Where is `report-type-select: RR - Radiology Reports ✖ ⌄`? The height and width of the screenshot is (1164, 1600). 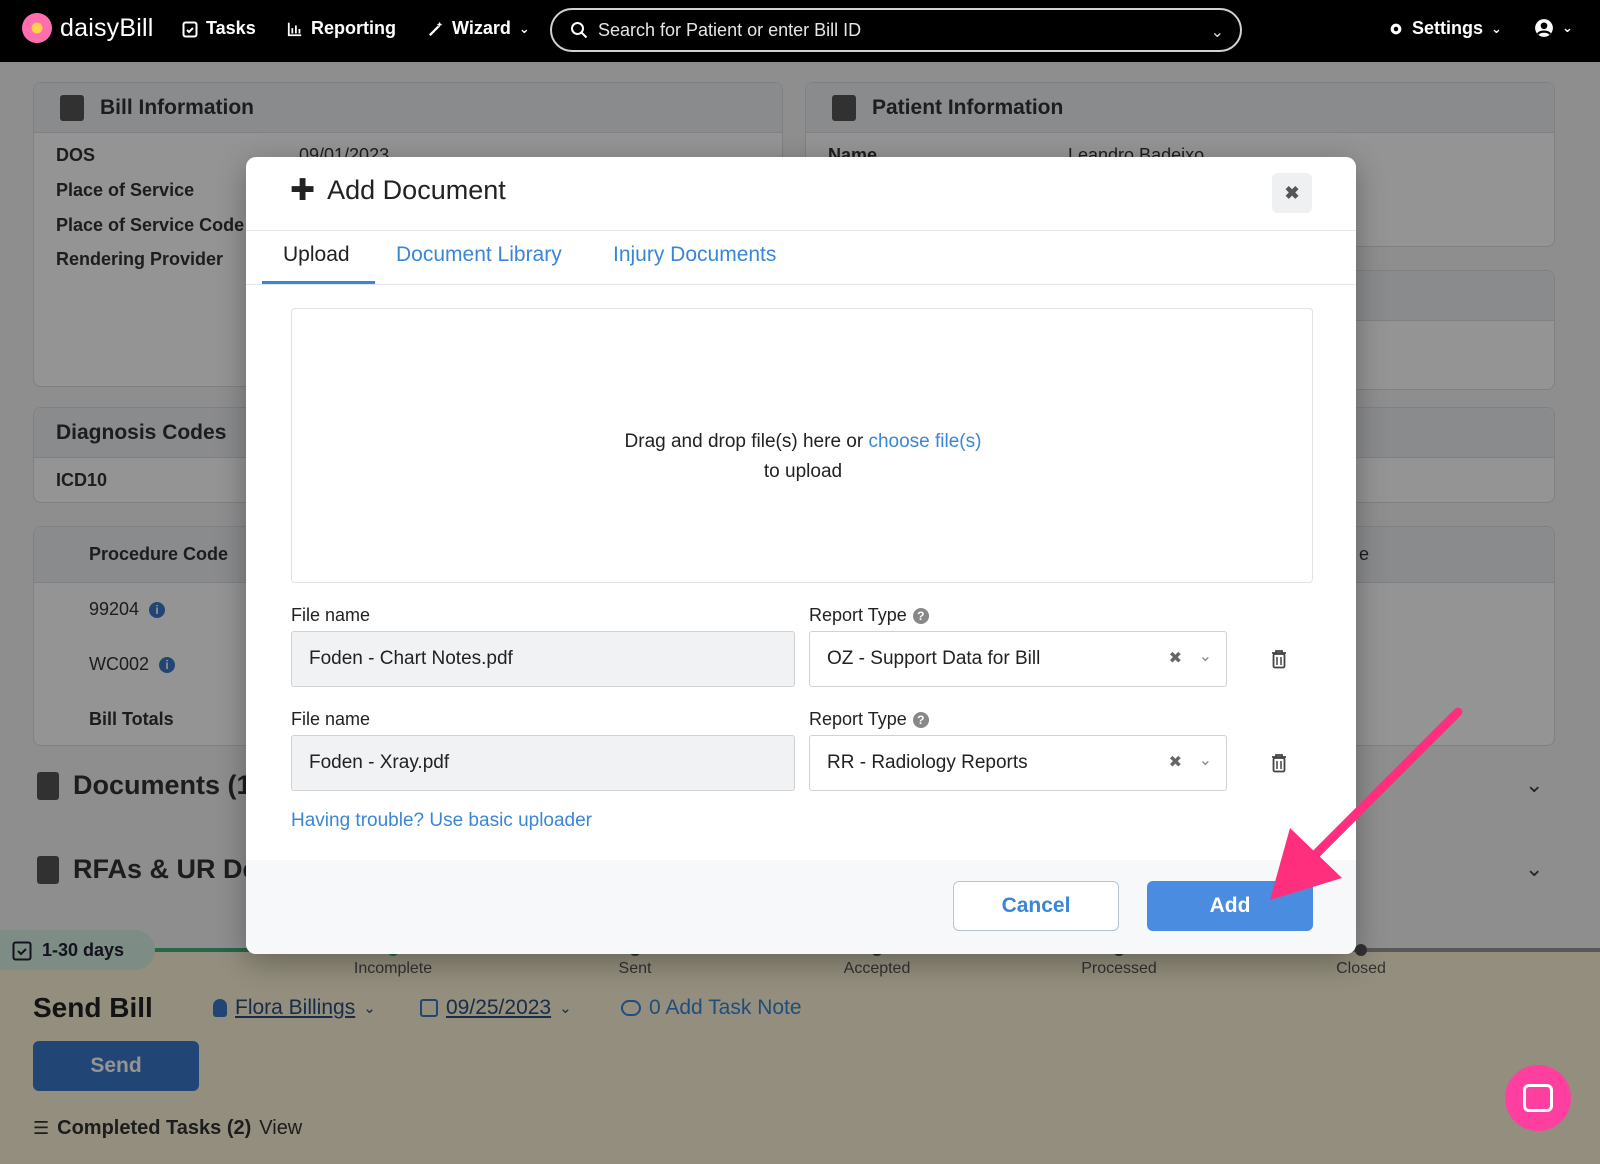
report-type-select: RR - Radiology Reports ✖ ⌄ is located at coordinates (1018, 763).